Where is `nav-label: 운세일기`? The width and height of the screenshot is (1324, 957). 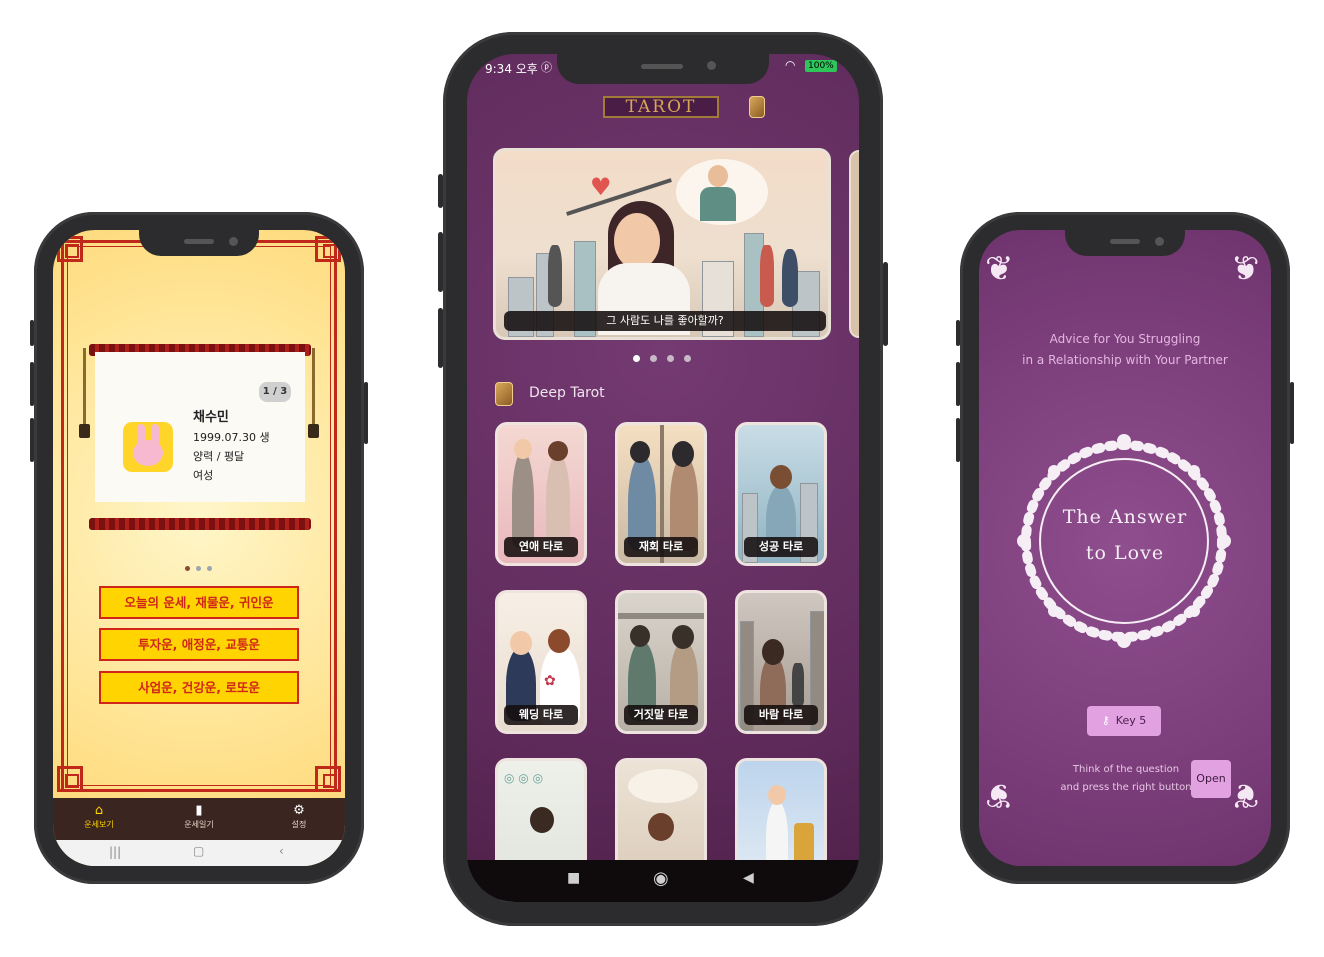 nav-label: 운세일기 is located at coordinates (199, 824).